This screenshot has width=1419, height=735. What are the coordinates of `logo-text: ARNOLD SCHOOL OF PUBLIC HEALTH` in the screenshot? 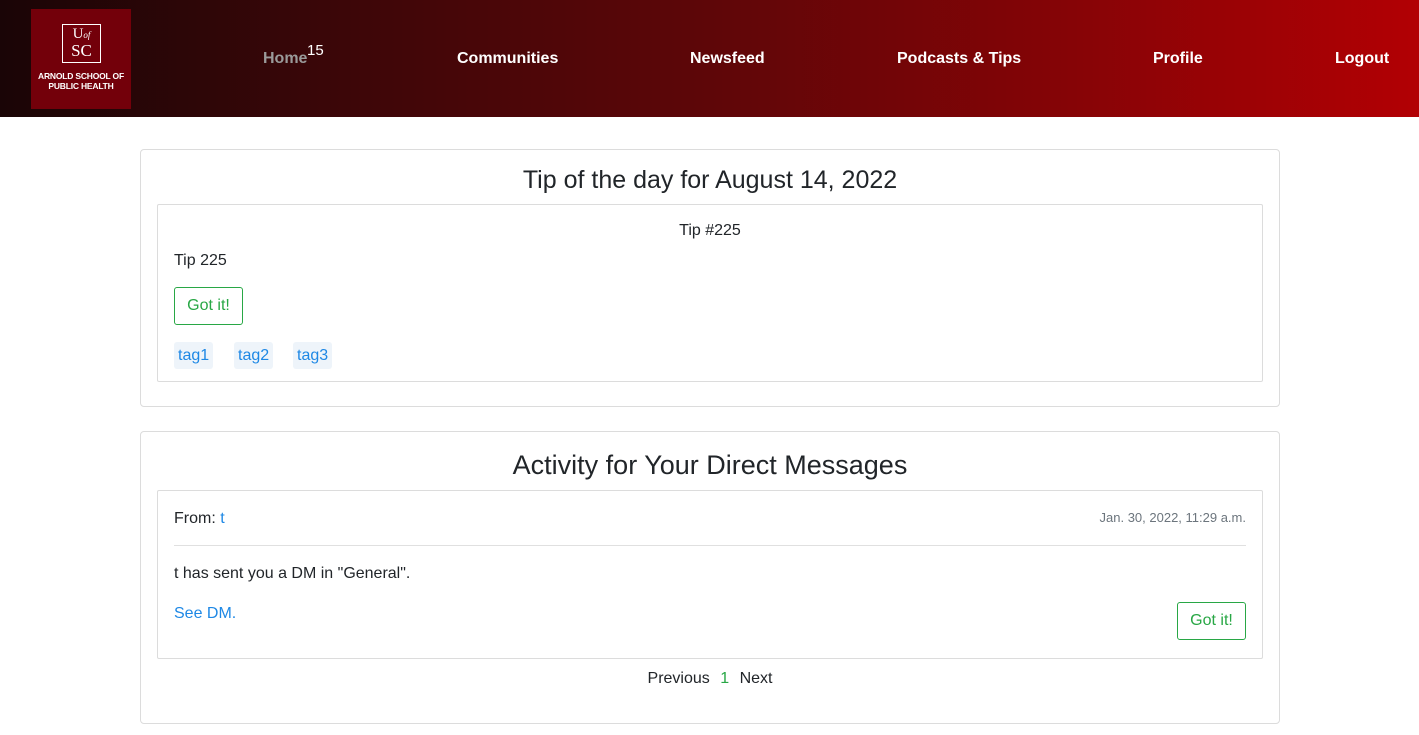 It's located at (81, 81).